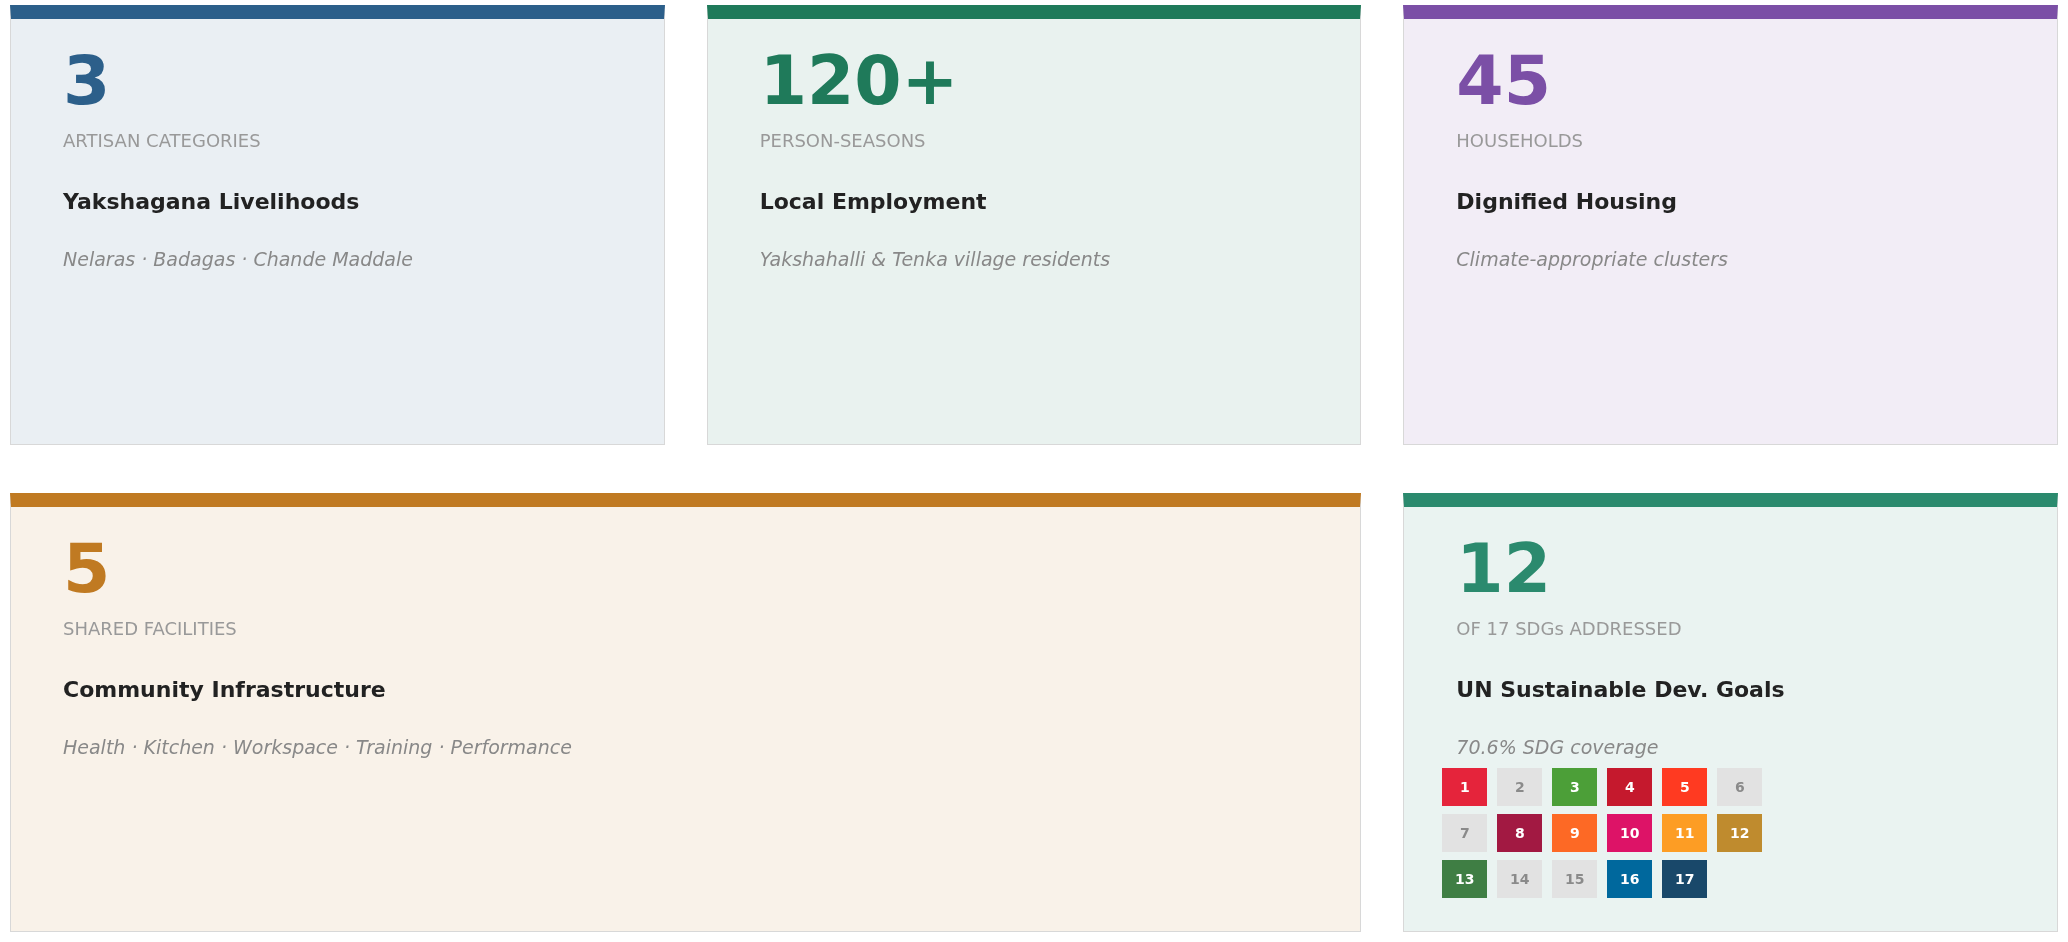 The width and height of the screenshot is (2068, 942). What do you see at coordinates (1465, 786) in the screenshot?
I see `sdg-tile: 1` at bounding box center [1465, 786].